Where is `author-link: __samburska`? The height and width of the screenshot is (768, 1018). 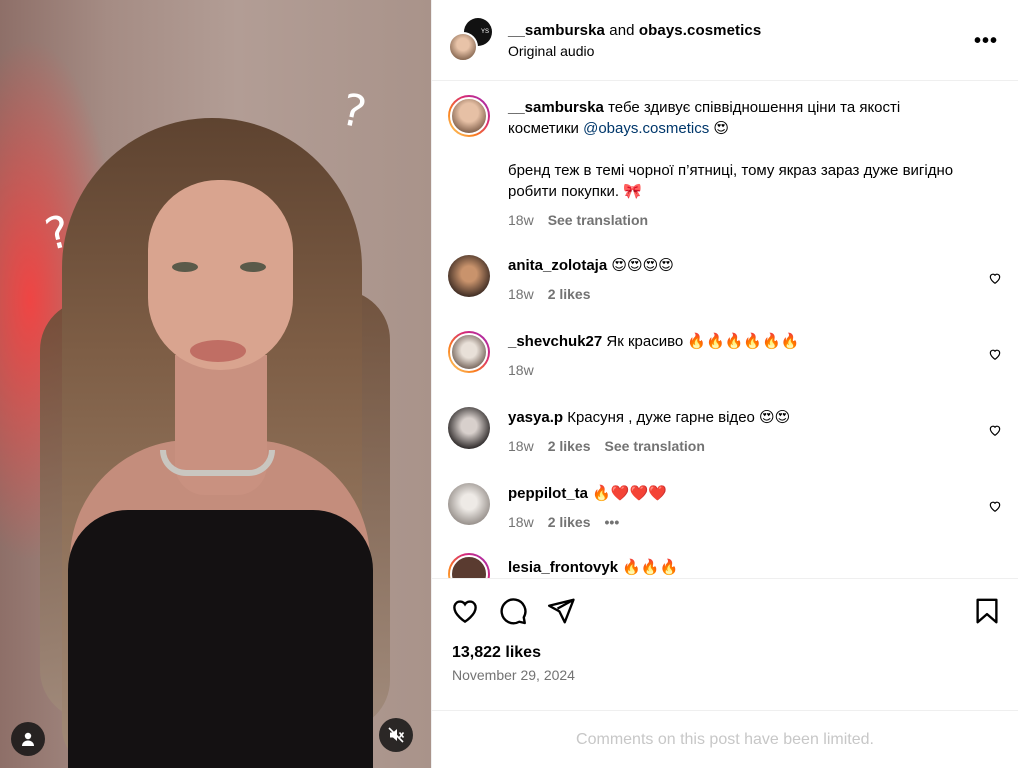 author-link: __samburska is located at coordinates (556, 30).